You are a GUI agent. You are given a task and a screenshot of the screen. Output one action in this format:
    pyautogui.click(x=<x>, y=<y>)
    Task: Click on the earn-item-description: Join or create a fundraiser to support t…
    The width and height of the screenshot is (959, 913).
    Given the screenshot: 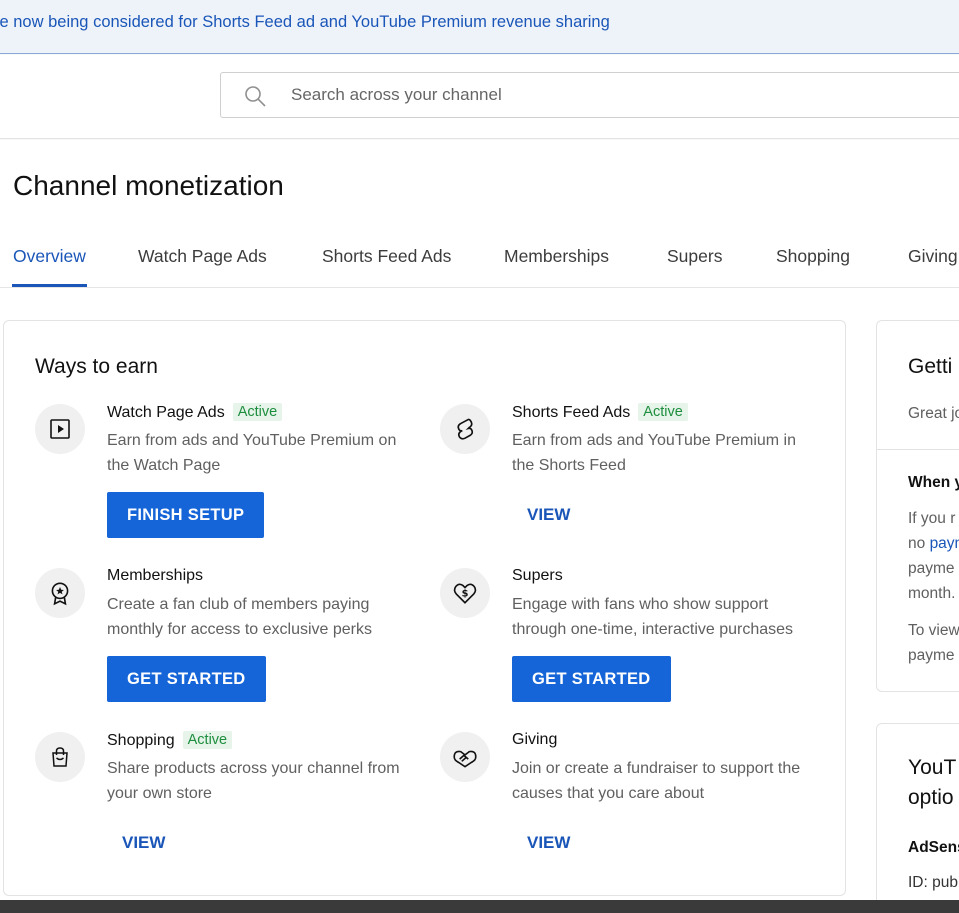 What is the action you would take?
    pyautogui.click(x=656, y=781)
    